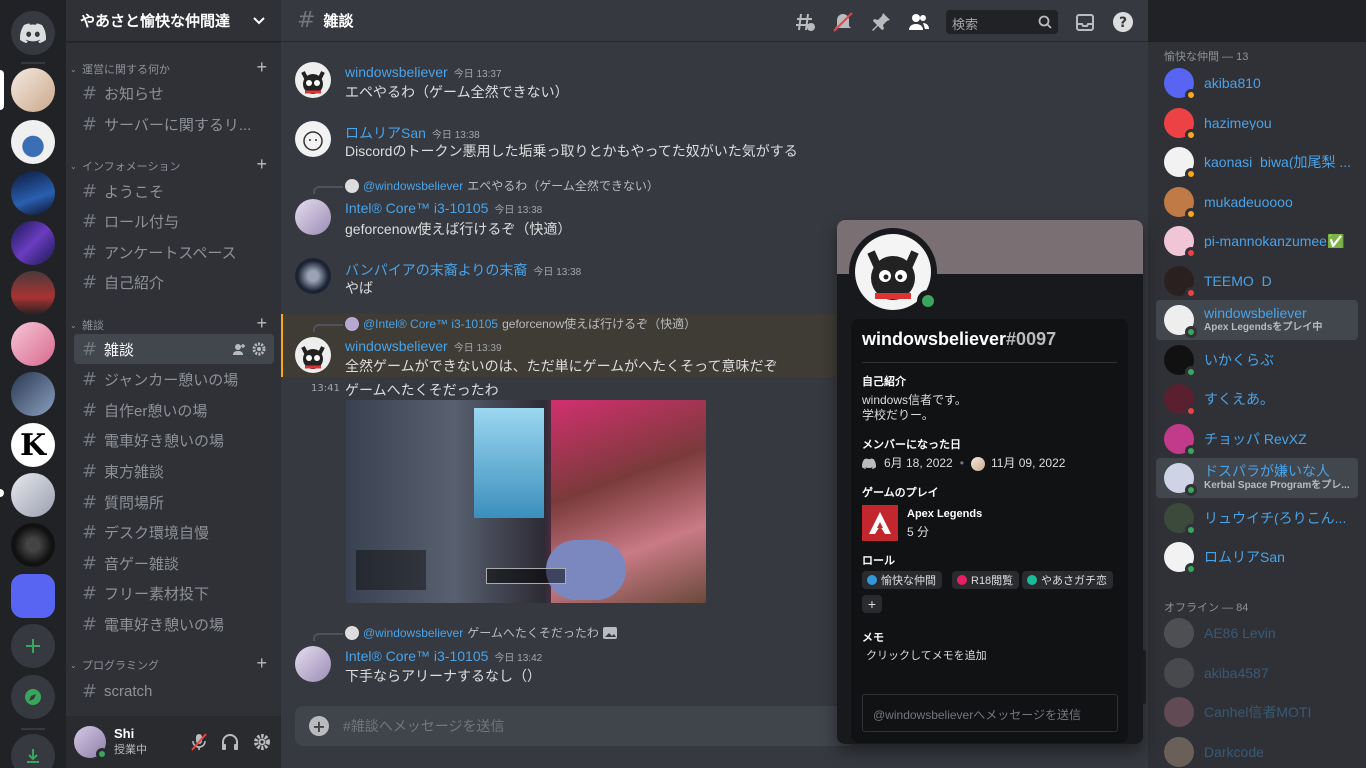 The height and width of the screenshot is (768, 1366). I want to click on channel-item: # お知らせ, so click(174, 93).